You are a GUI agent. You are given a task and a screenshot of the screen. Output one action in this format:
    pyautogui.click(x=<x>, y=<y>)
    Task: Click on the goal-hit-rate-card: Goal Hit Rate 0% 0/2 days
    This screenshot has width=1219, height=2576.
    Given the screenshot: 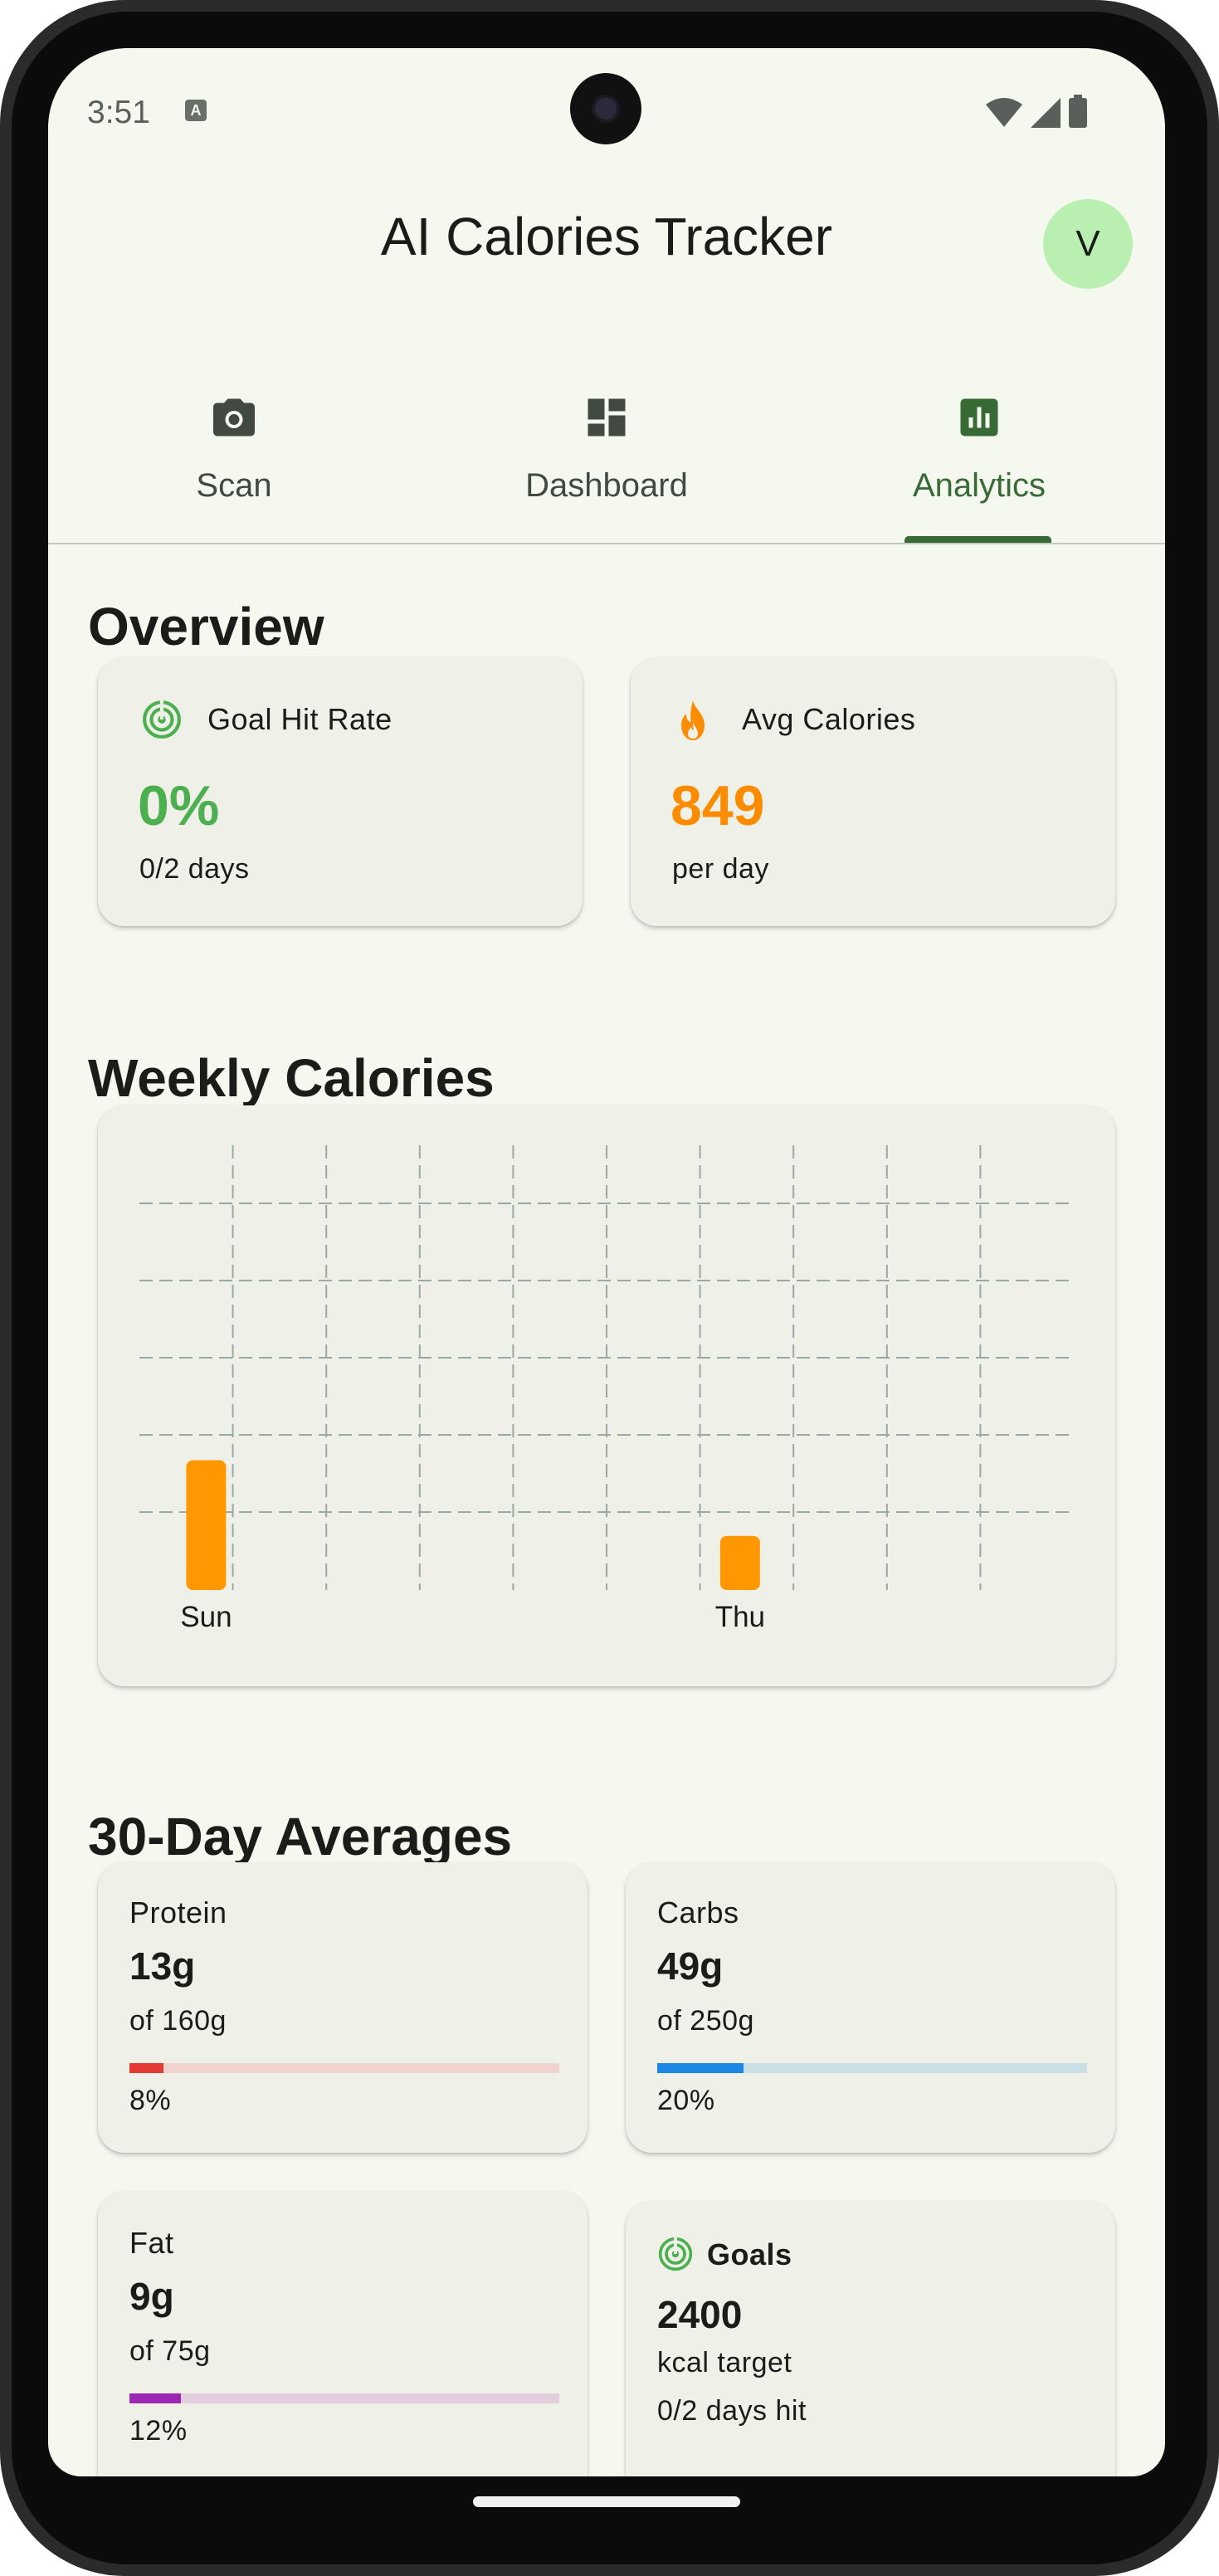 What is the action you would take?
    pyautogui.click(x=341, y=792)
    